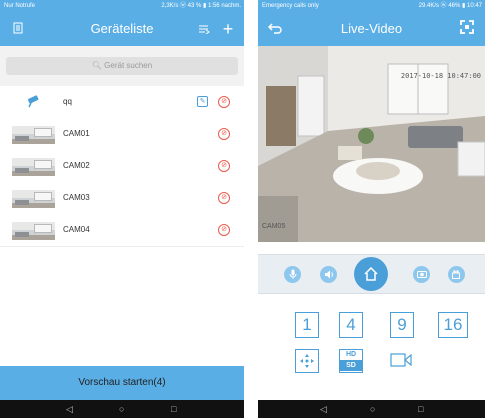 The height and width of the screenshot is (418, 485). Describe the element at coordinates (351, 325) in the screenshot. I see `layout-4-button: 4` at that location.